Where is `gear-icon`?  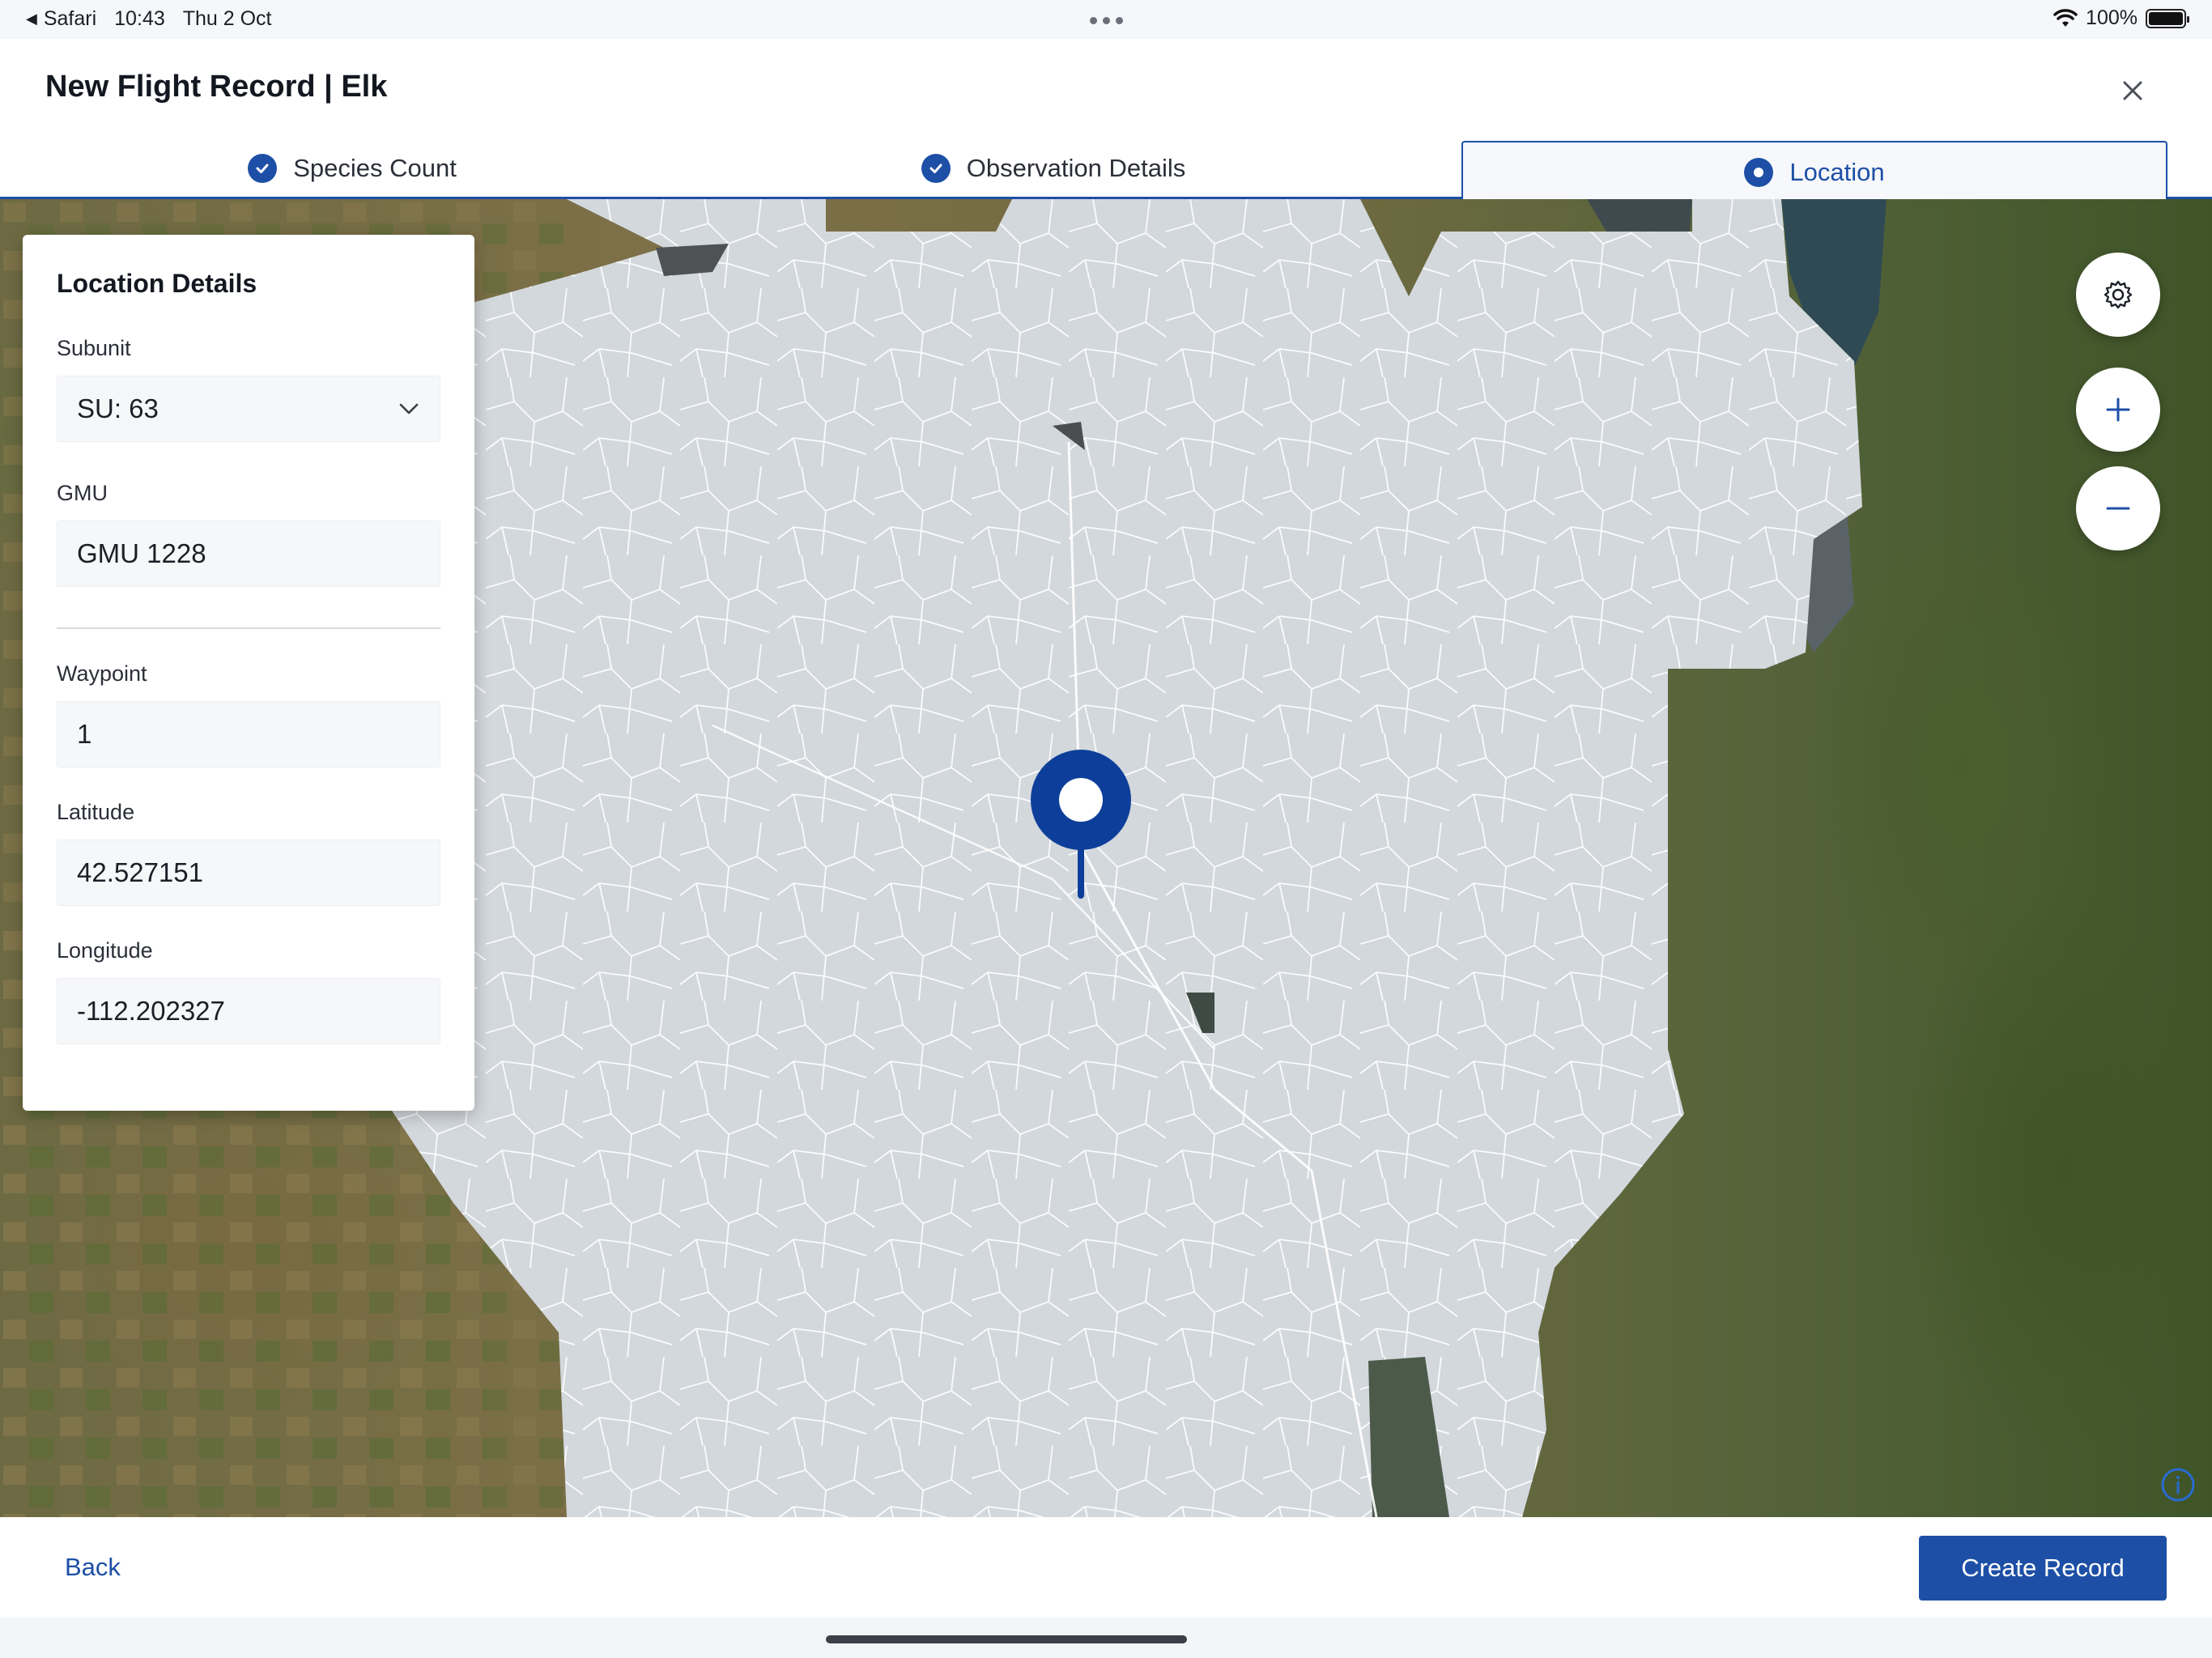
gear-icon is located at coordinates (2118, 294).